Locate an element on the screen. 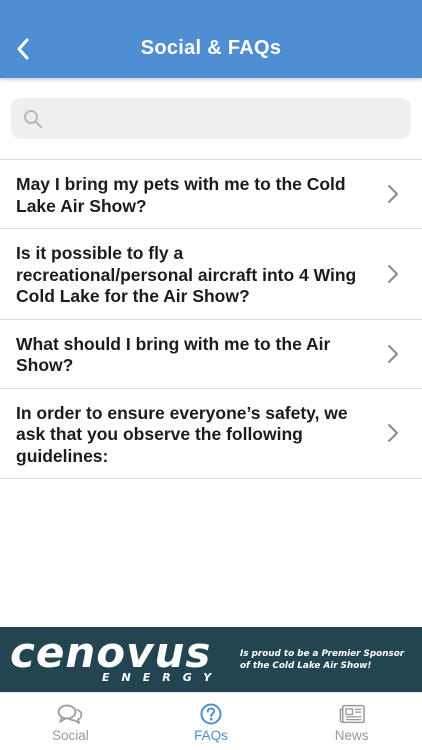  question-circle-icon is located at coordinates (211, 714).